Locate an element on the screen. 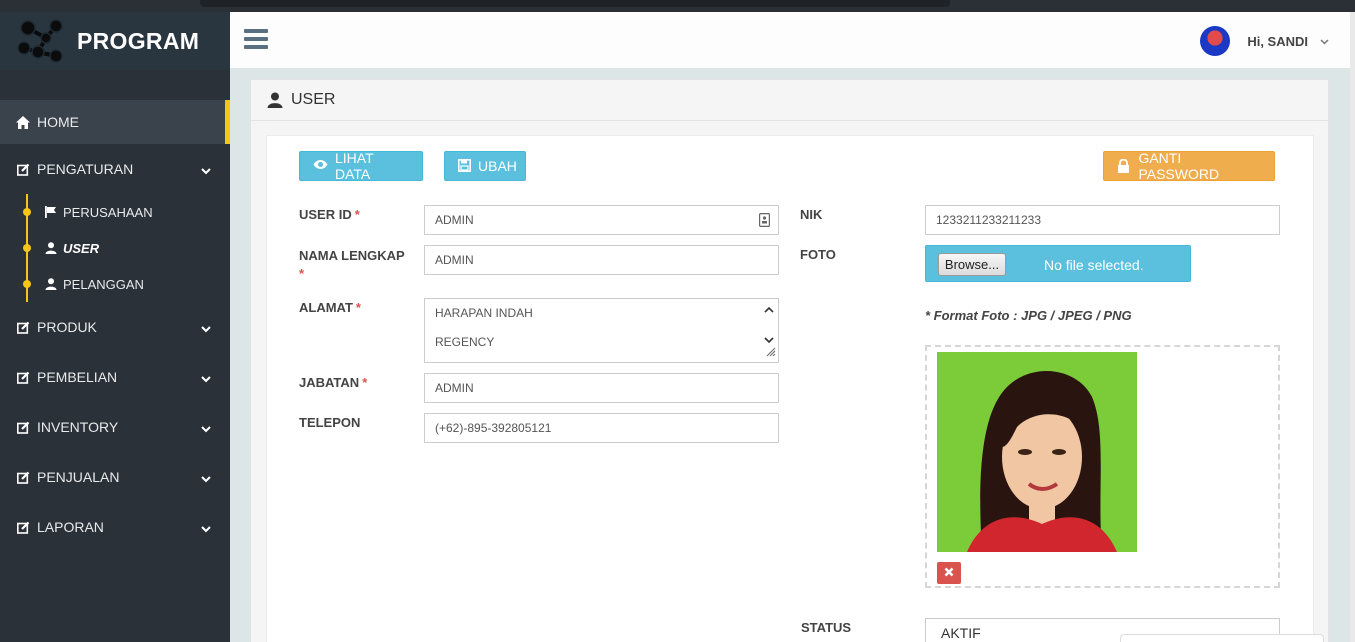 This screenshot has height=642, width=1355. phone-label: TELEPON is located at coordinates (330, 422).